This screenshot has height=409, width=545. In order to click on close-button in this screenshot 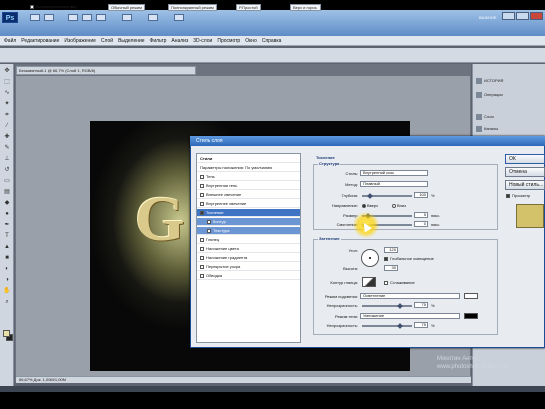, I will do `click(536, 16)`.